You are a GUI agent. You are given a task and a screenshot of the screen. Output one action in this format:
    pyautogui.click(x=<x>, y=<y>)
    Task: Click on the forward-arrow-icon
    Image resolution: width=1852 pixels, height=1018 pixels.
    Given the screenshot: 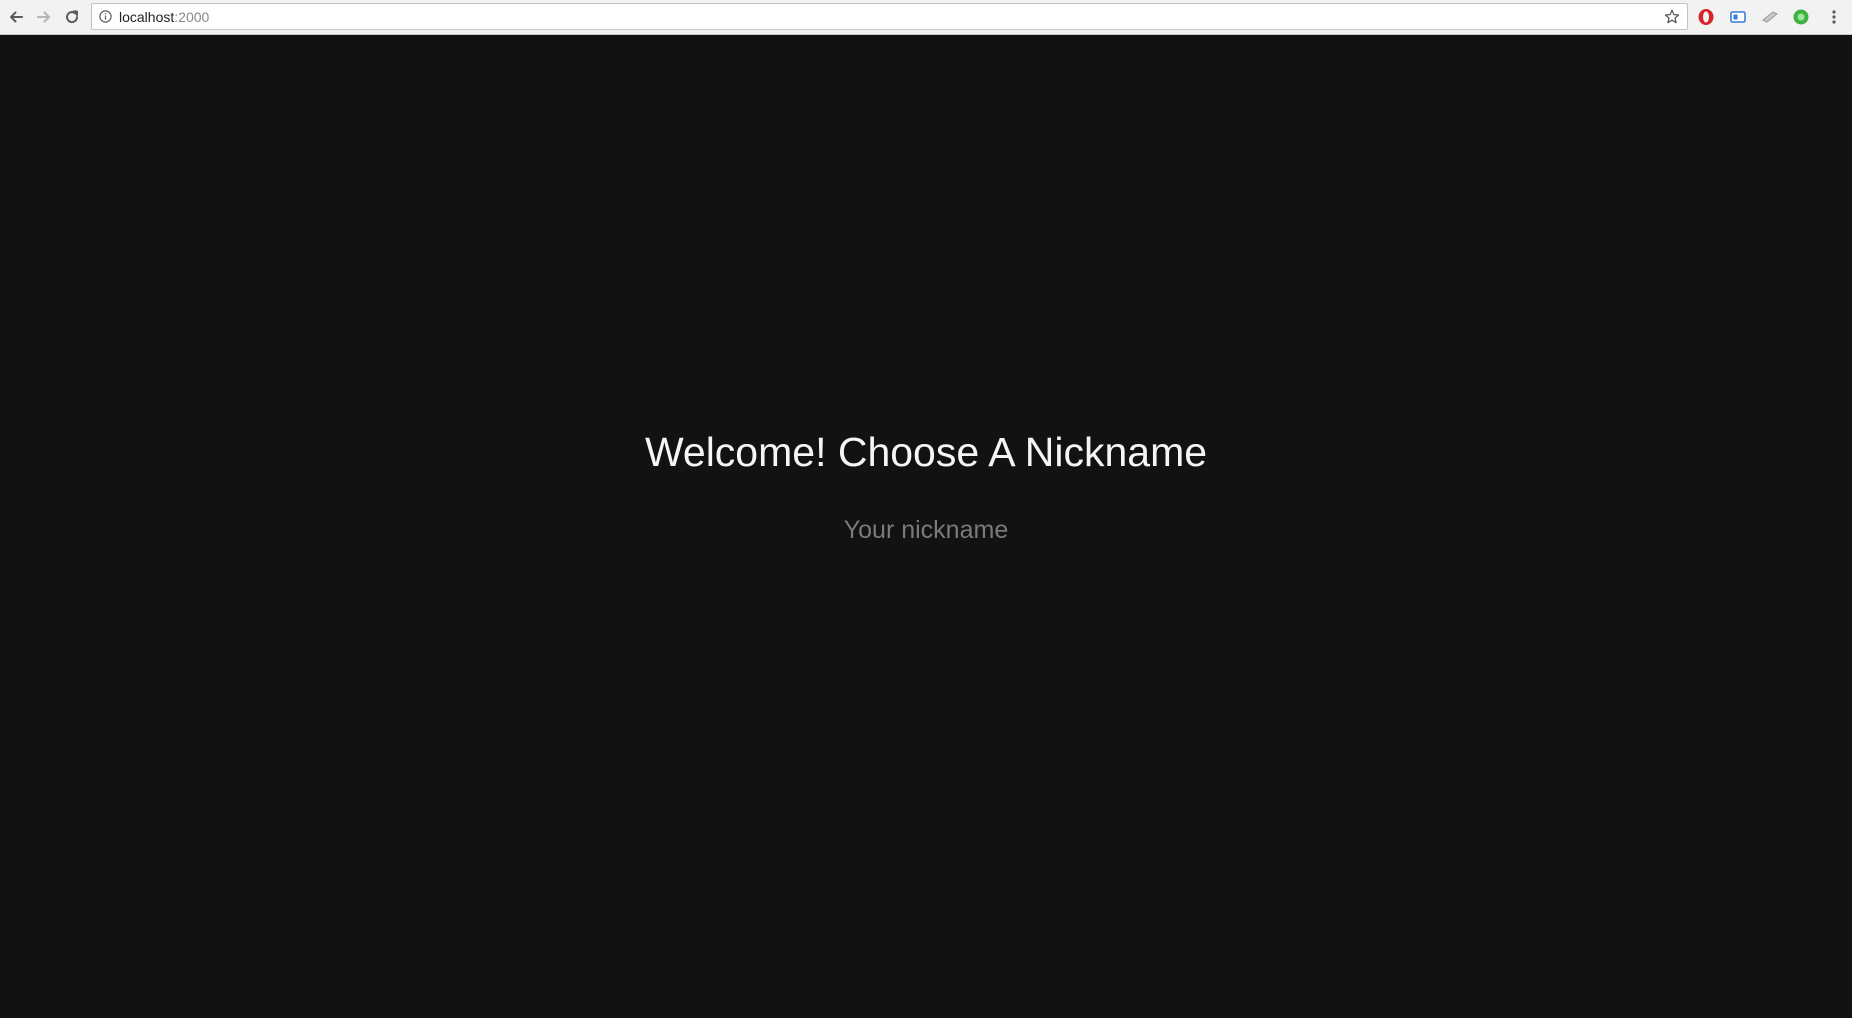 What is the action you would take?
    pyautogui.click(x=43, y=17)
    